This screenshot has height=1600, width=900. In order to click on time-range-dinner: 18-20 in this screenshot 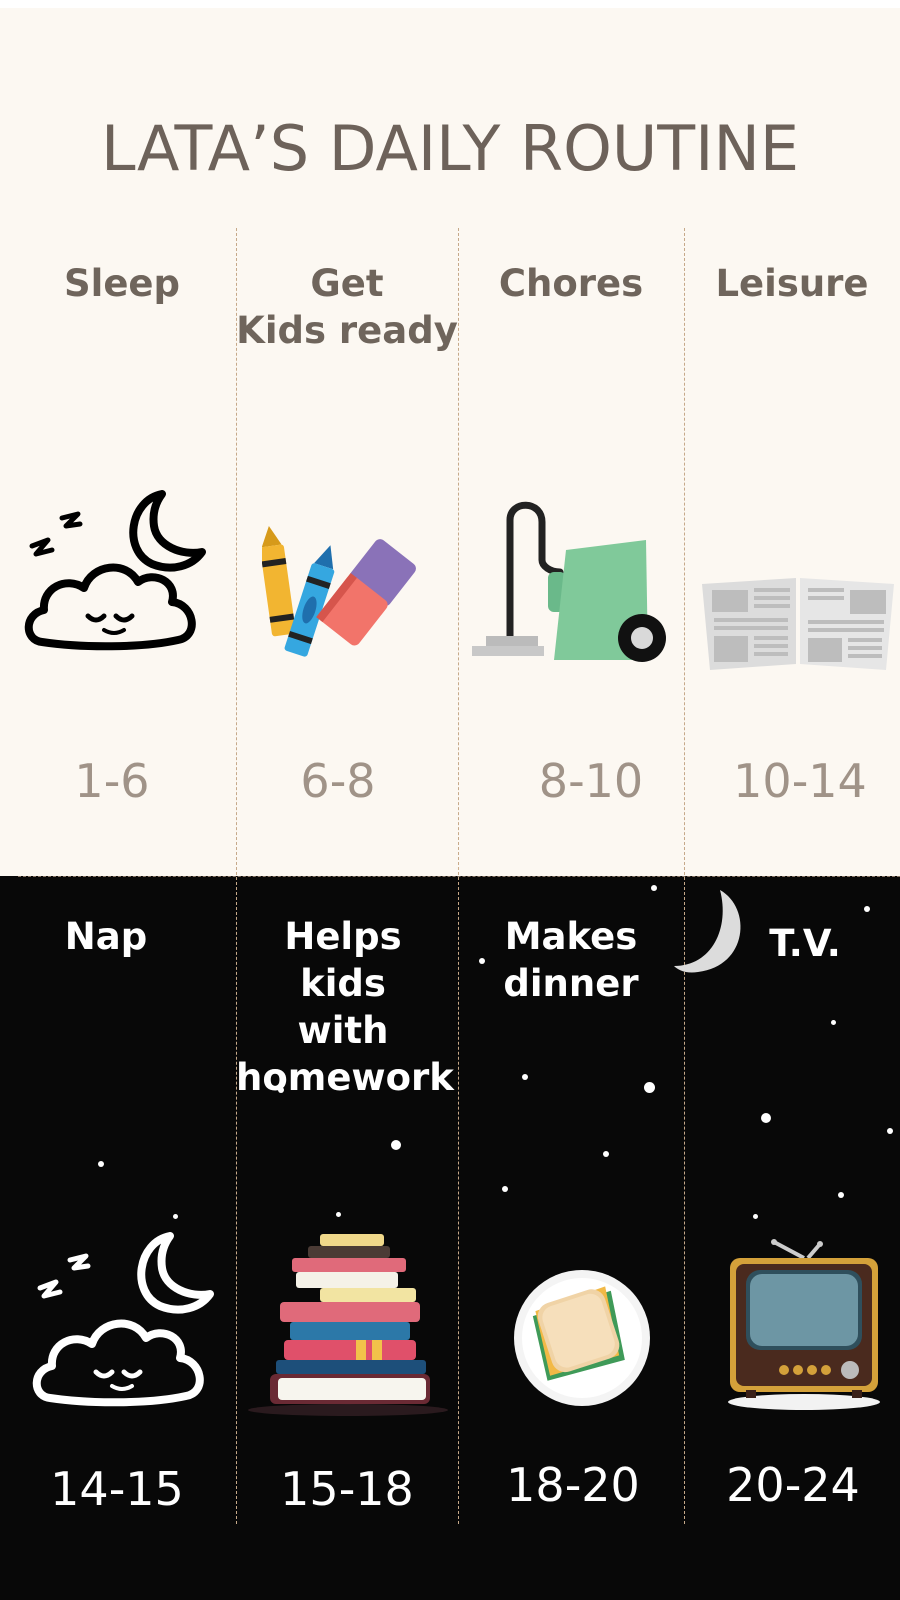, I will do `click(573, 1485)`.